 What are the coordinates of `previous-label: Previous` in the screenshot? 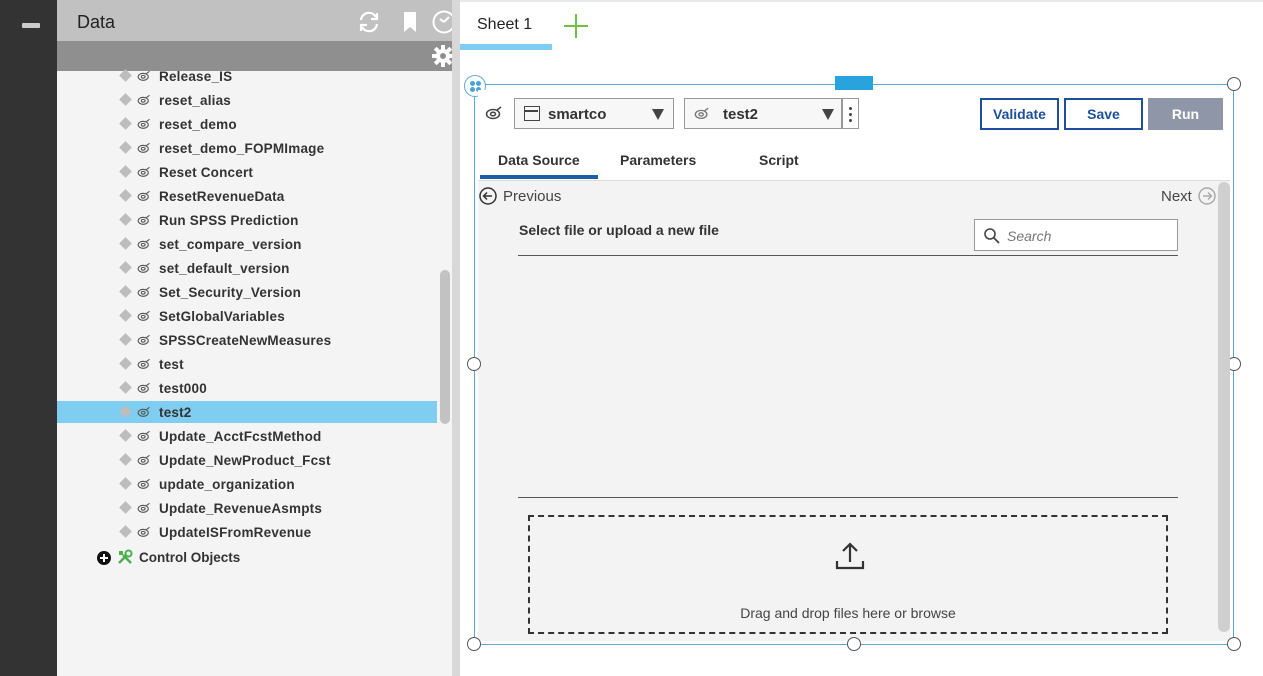 It's located at (532, 196).